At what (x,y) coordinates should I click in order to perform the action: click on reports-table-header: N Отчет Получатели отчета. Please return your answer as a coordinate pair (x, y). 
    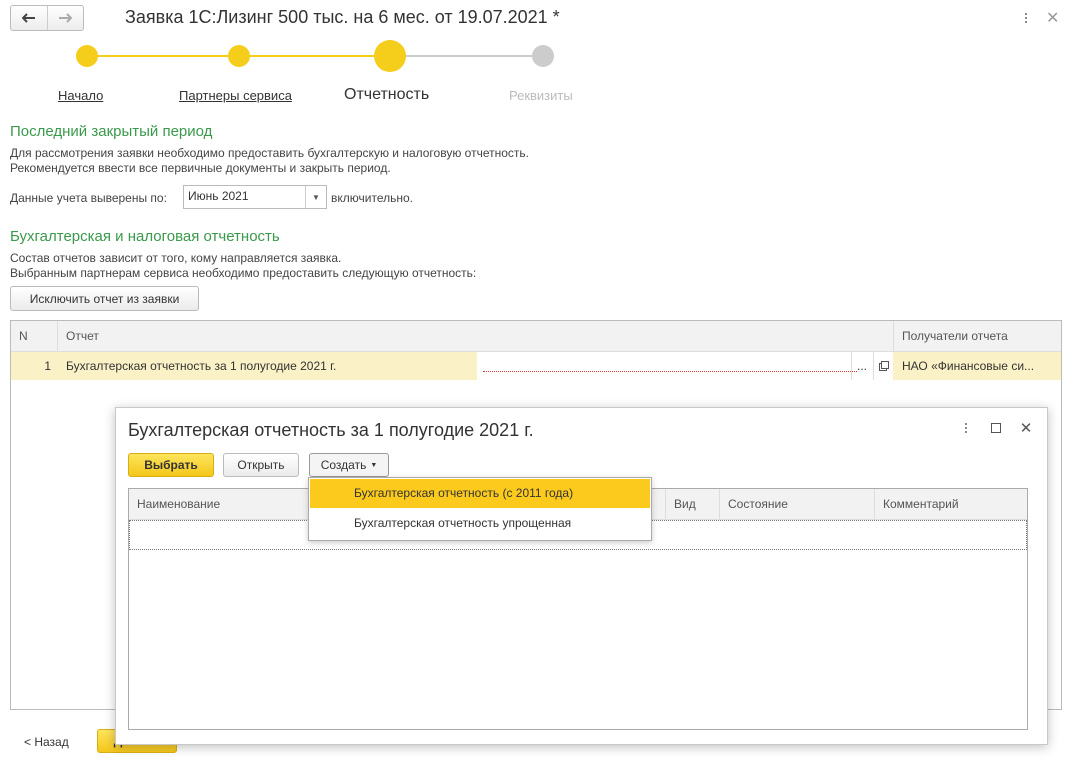
    Looking at the image, I should click on (536, 336).